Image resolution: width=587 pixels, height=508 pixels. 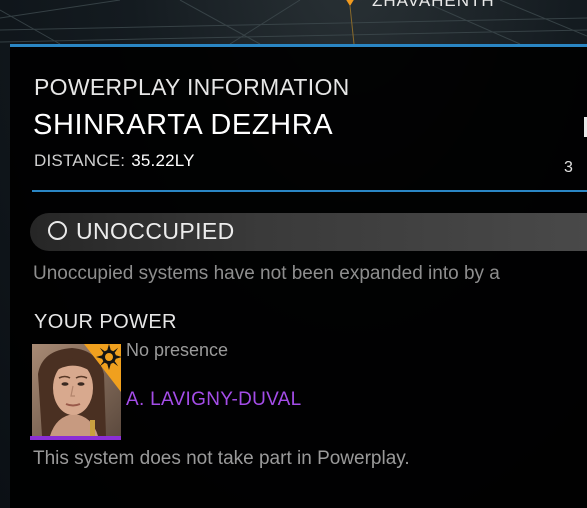 What do you see at coordinates (105, 322) in the screenshot?
I see `your-power-heading: YOUR POWER` at bounding box center [105, 322].